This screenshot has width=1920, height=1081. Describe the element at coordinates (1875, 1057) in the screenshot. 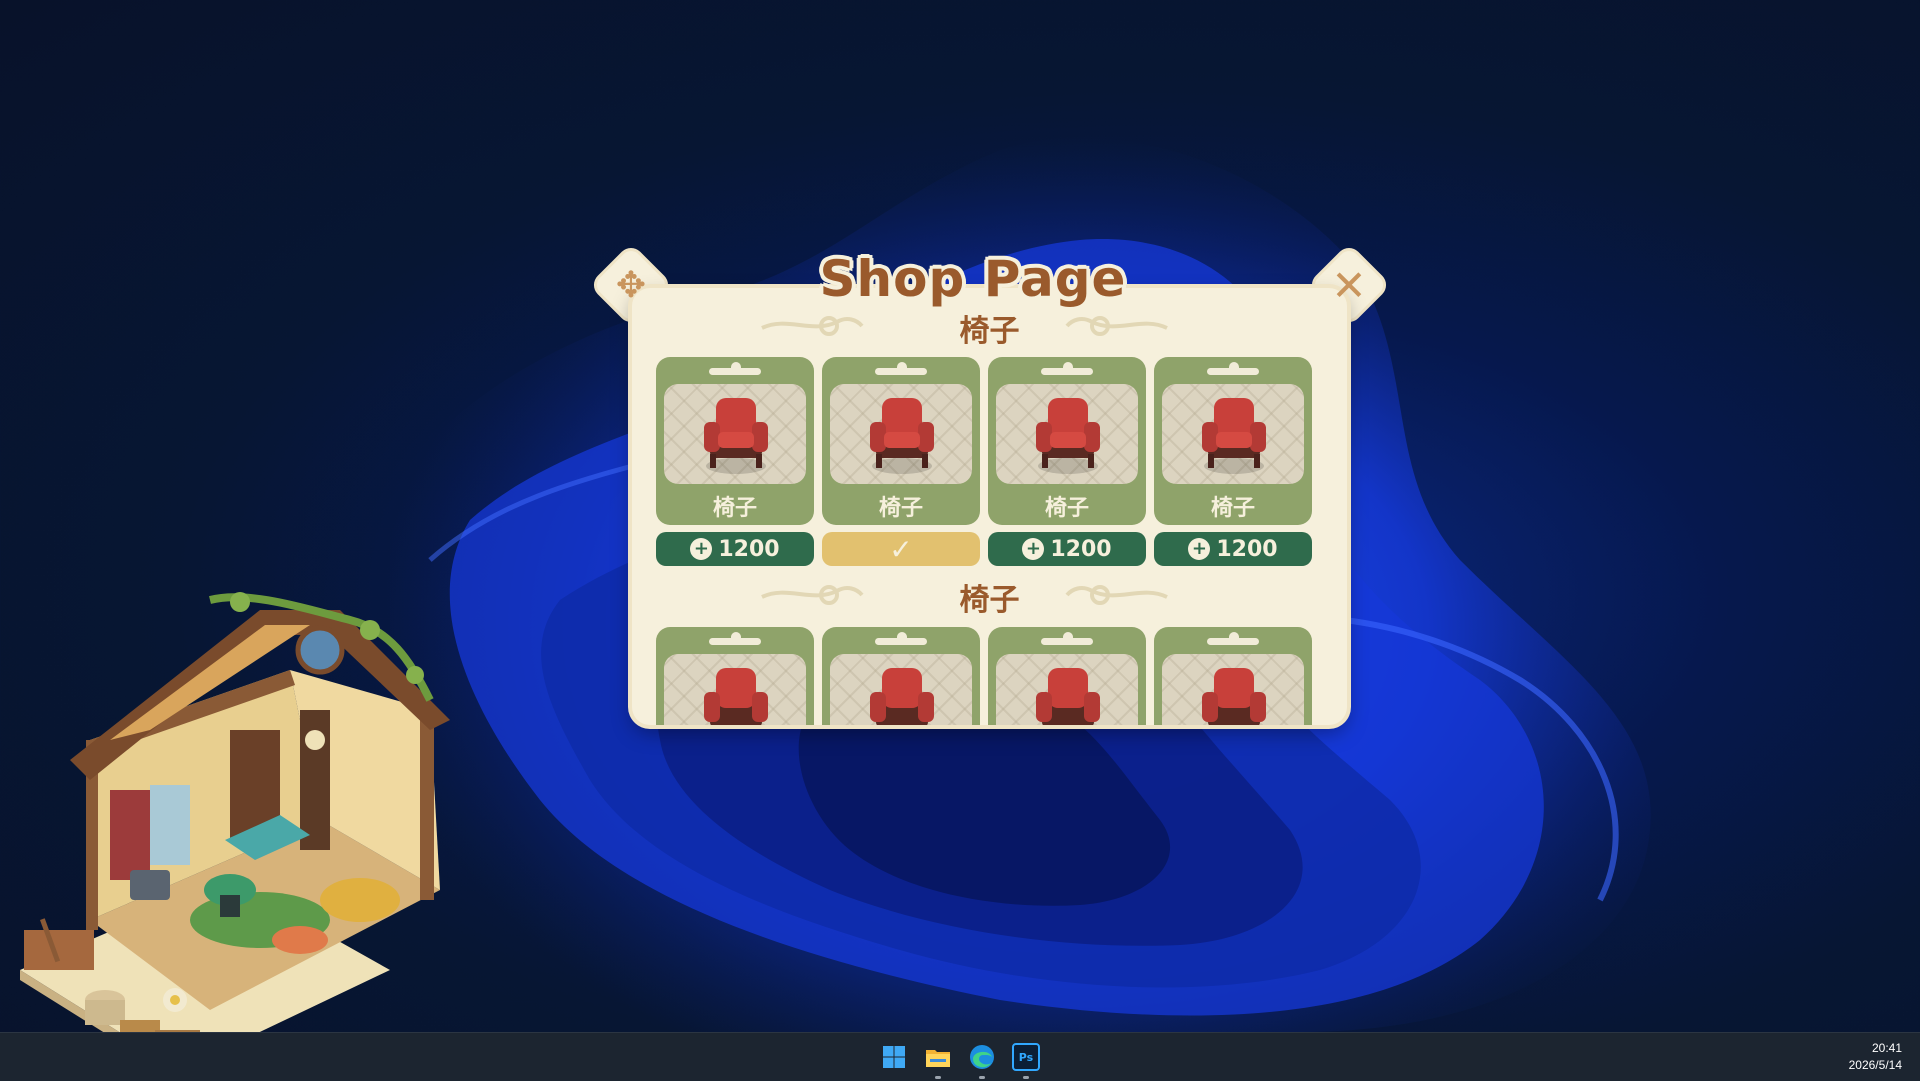

I see `system-clock: 20:41 2026/5/14` at that location.